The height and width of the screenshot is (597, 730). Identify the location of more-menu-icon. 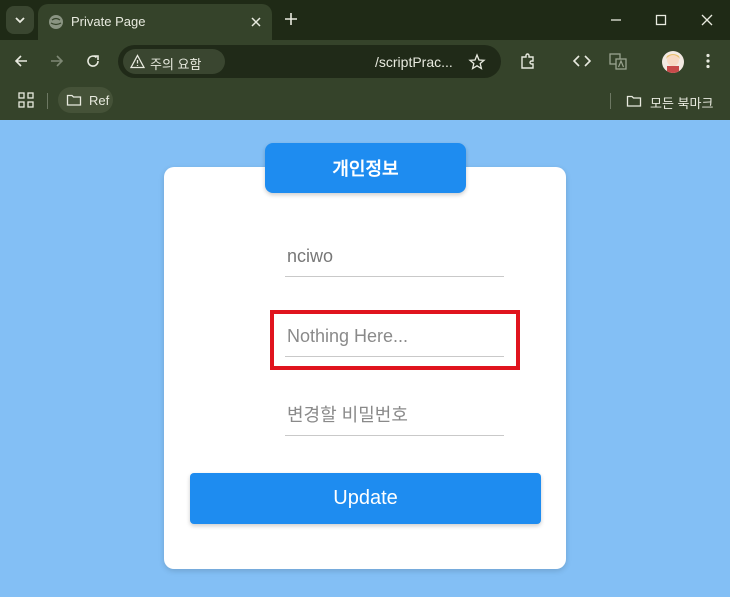
(708, 61).